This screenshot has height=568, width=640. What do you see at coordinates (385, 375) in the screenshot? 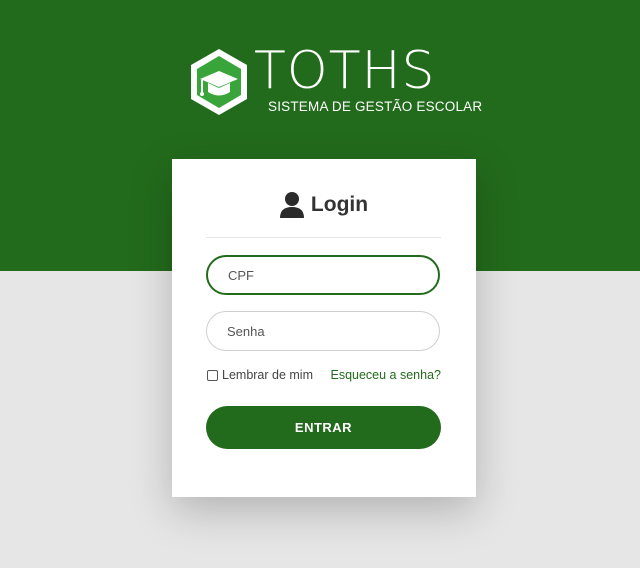
I see `forgot-password-link: Esqueceu a senha?` at bounding box center [385, 375].